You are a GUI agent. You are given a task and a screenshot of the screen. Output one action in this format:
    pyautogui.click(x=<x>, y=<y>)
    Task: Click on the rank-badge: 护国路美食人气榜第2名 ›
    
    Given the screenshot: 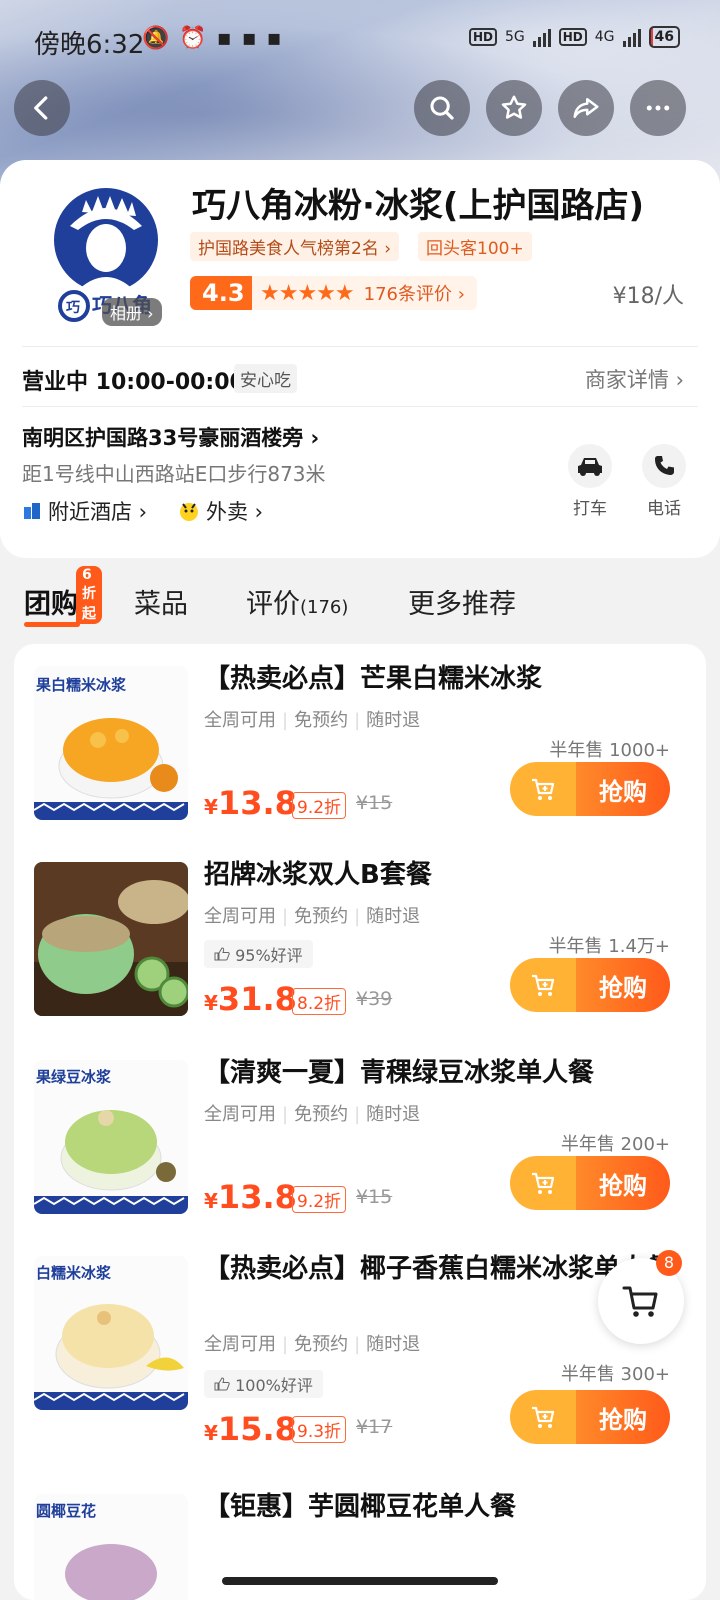 What is the action you would take?
    pyautogui.click(x=295, y=246)
    